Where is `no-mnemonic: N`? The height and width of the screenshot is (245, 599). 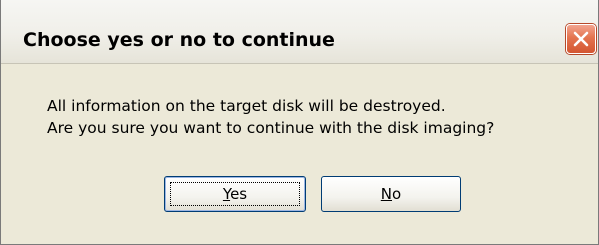
no-mnemonic: N is located at coordinates (386, 194).